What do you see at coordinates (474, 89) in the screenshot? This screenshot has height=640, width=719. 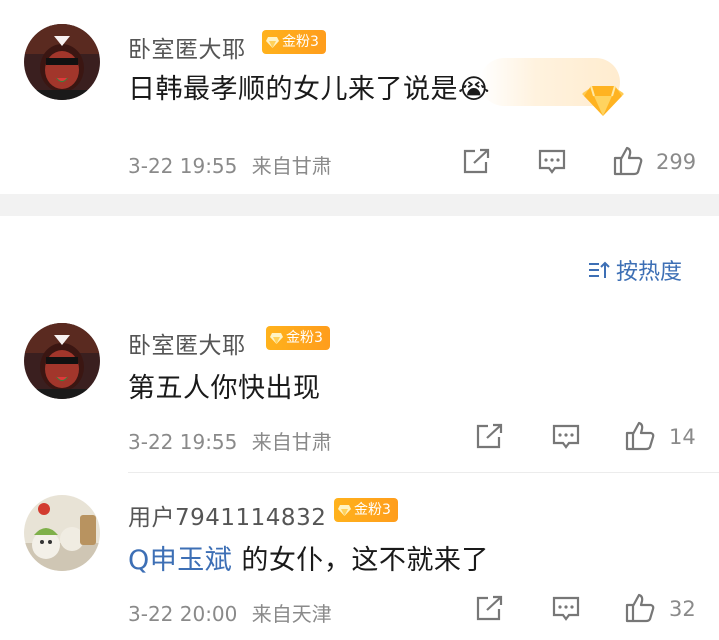 I see `crying-emoji-icon: 😭` at bounding box center [474, 89].